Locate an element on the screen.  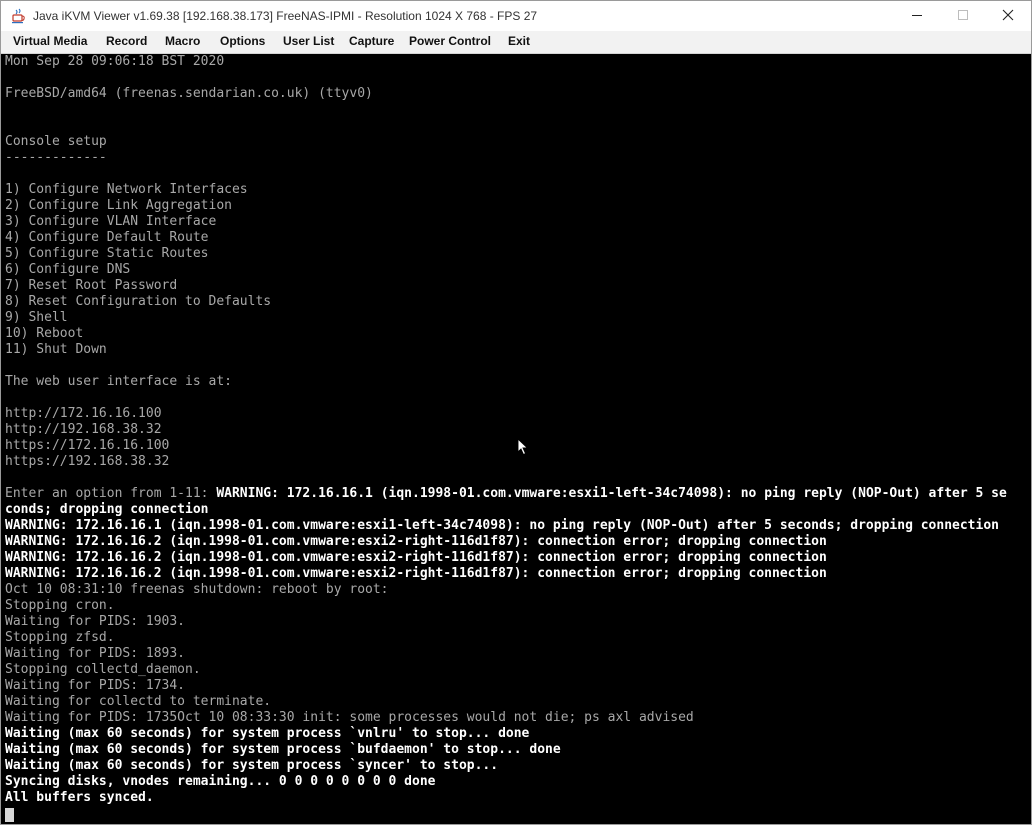
console-line: ------------- is located at coordinates (56, 157).